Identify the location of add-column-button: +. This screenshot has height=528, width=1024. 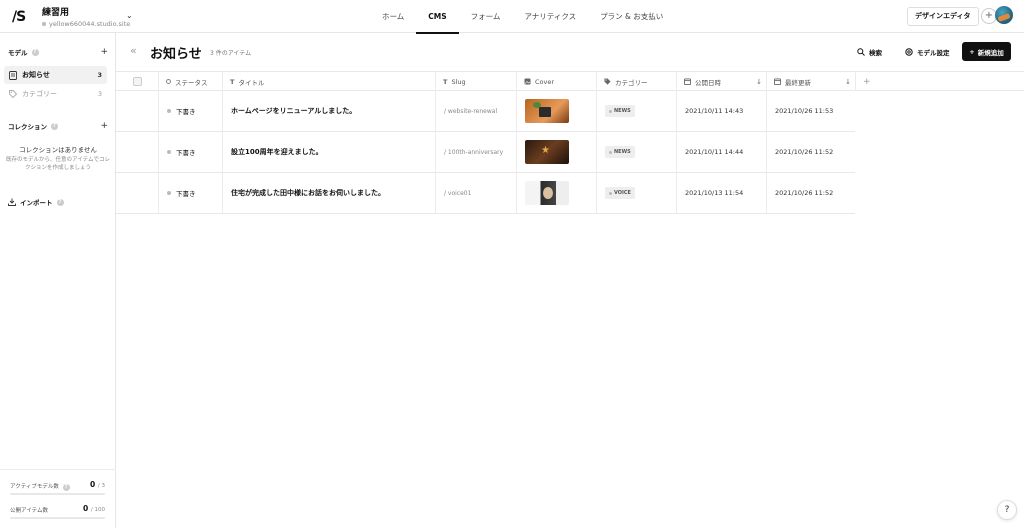
(870, 81).